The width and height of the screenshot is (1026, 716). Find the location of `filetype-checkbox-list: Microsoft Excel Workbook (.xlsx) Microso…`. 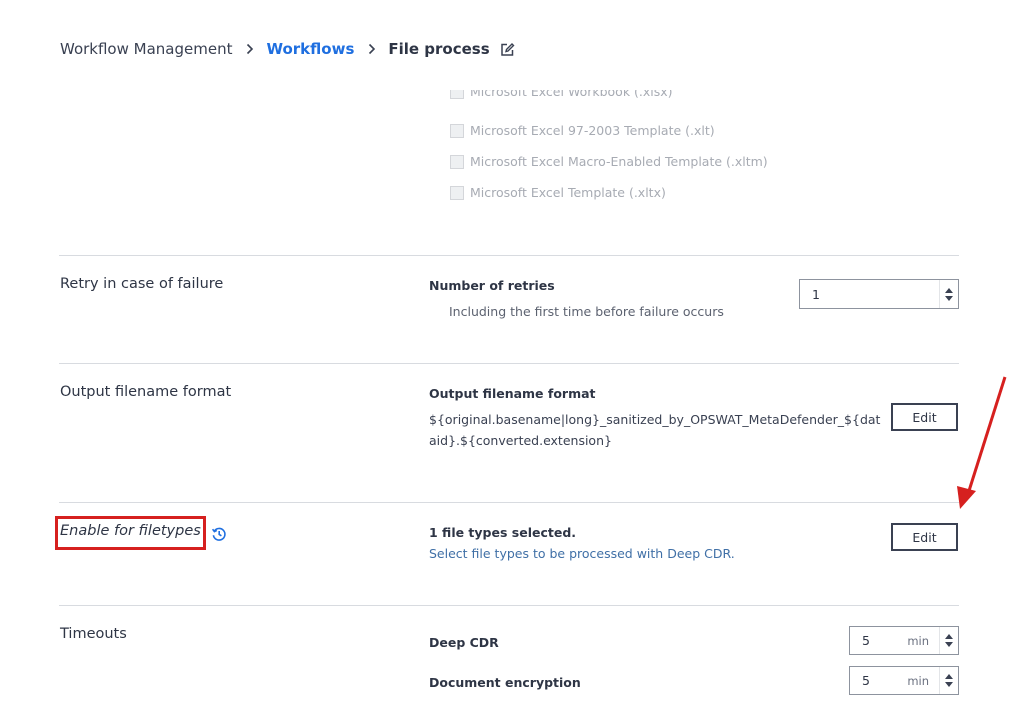

filetype-checkbox-list: Microsoft Excel Workbook (.xlsx) Microso… is located at coordinates (660, 150).